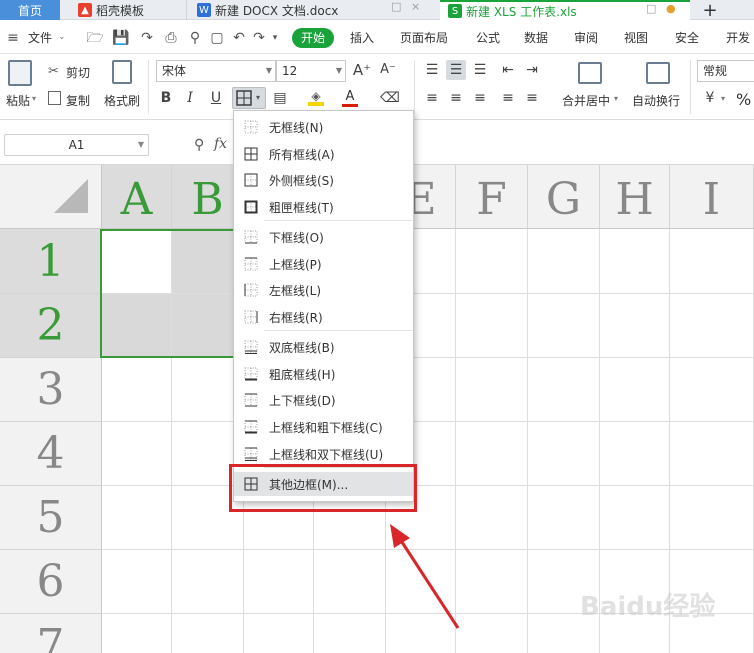 The height and width of the screenshot is (653, 754). I want to click on menu-start: 开始, so click(313, 38).